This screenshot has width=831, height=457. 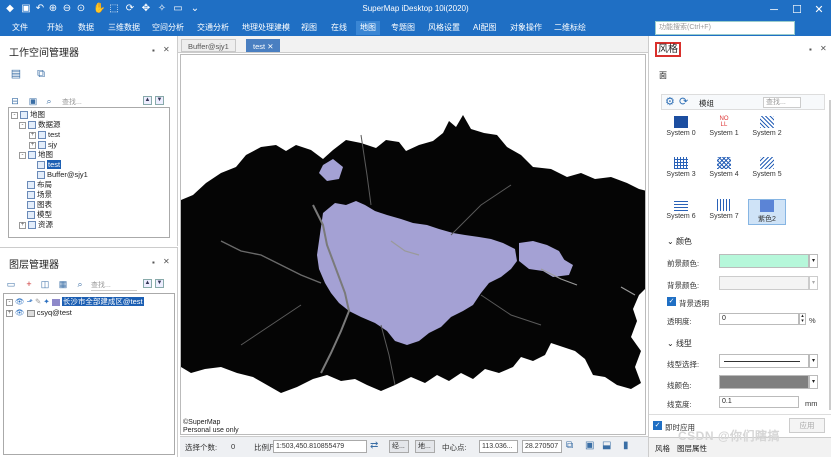 What do you see at coordinates (606, 445) in the screenshot?
I see `settings-icon: ⬓` at bounding box center [606, 445].